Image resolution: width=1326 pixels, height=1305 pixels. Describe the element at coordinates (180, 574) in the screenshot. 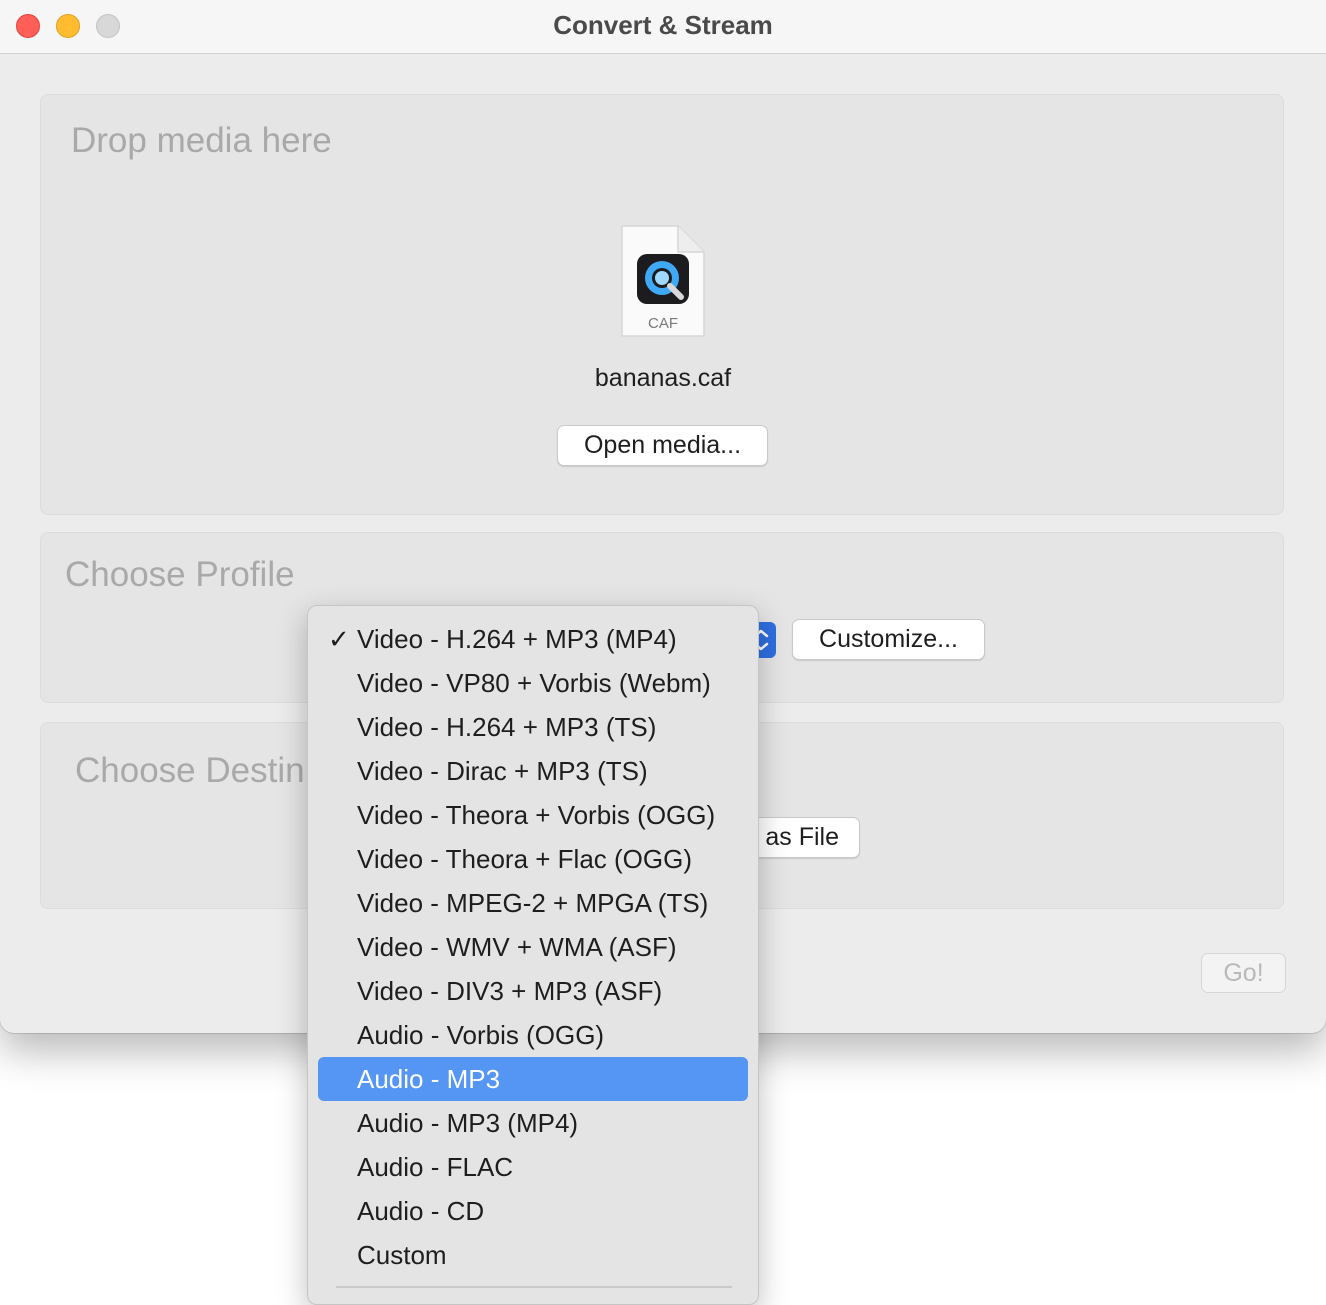

I see `choose-profile-heading: Choose Profile` at that location.